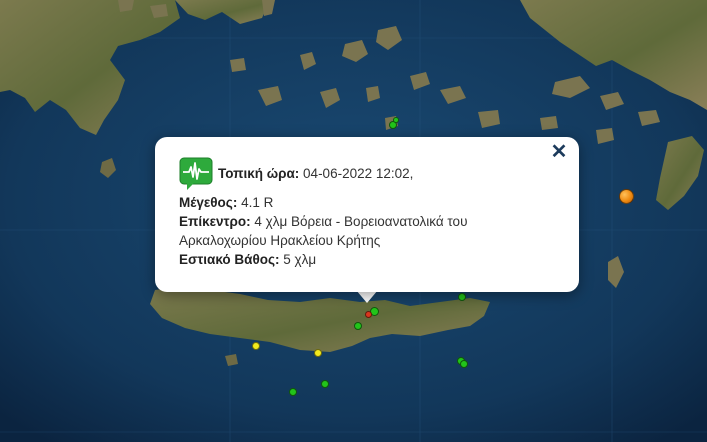 The width and height of the screenshot is (707, 442). I want to click on epicenter-value-line1: 4 χλμ Βόρεια - Βορειοανατολικά του, so click(361, 221).